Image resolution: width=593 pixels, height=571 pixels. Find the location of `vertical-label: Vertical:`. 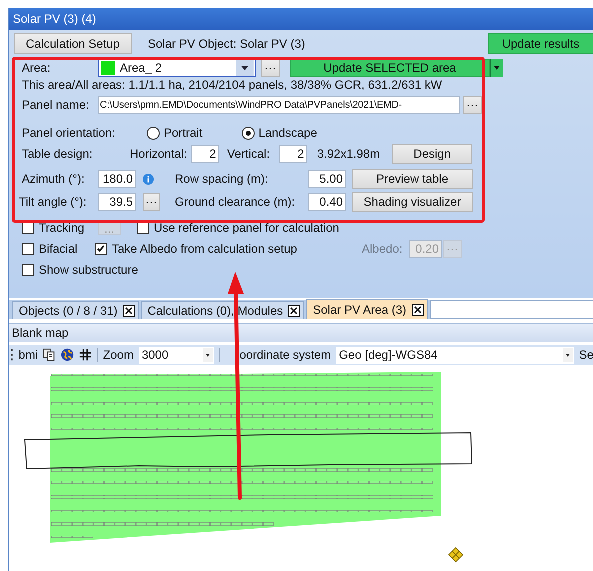

vertical-label: Vertical: is located at coordinates (249, 154).